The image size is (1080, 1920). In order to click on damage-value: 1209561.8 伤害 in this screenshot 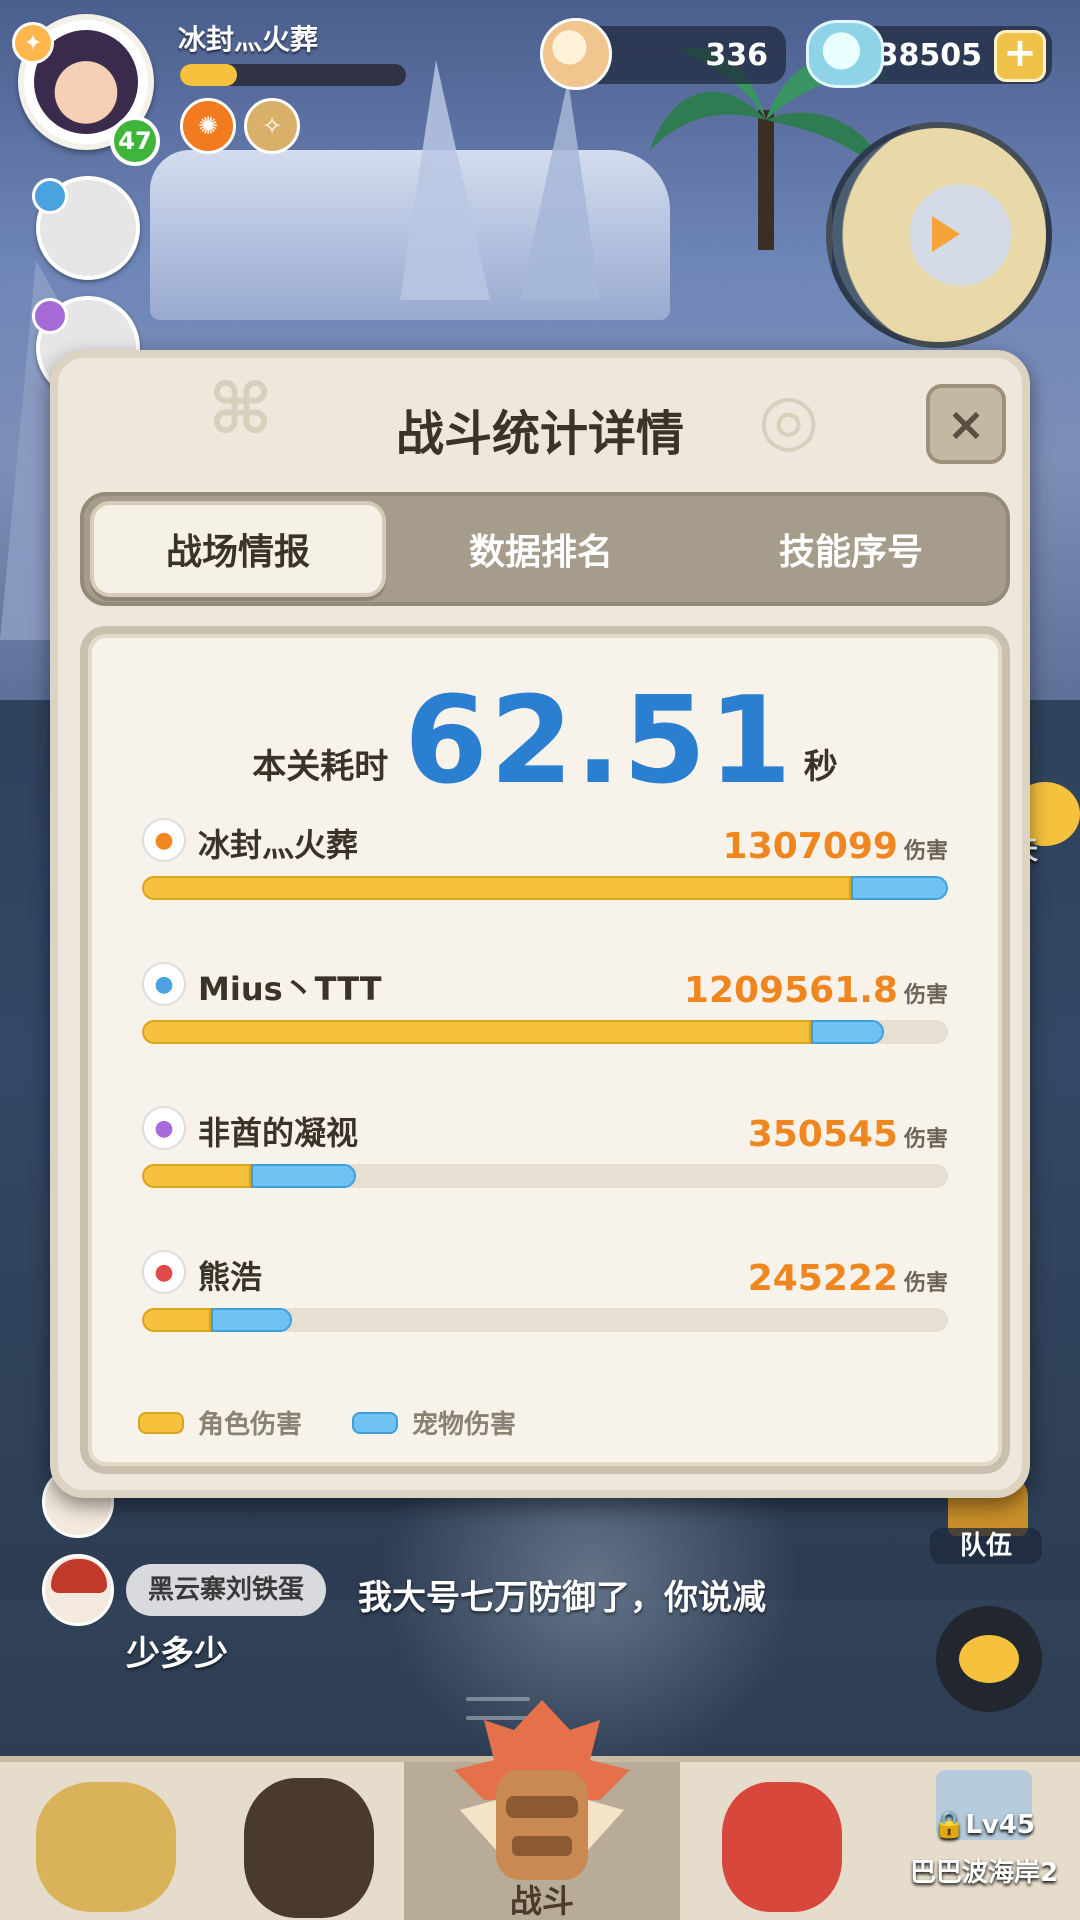, I will do `click(816, 990)`.